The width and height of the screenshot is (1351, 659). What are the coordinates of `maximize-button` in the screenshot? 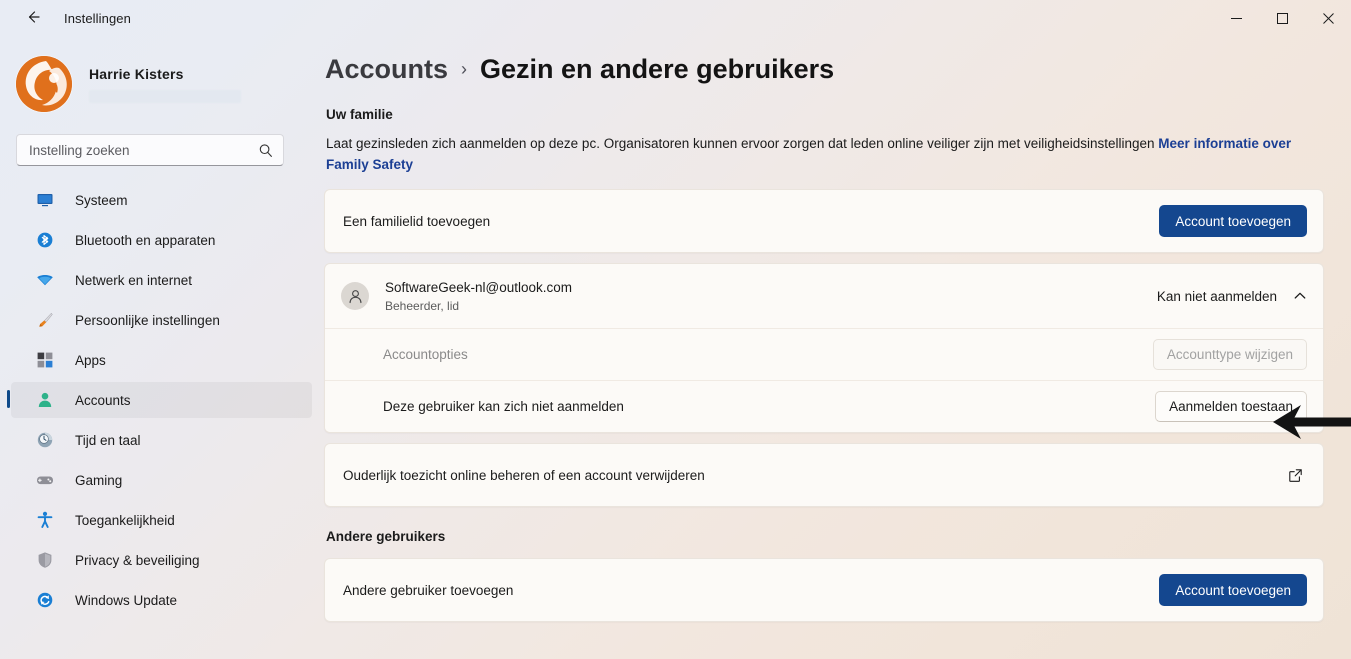 It's located at (1282, 18).